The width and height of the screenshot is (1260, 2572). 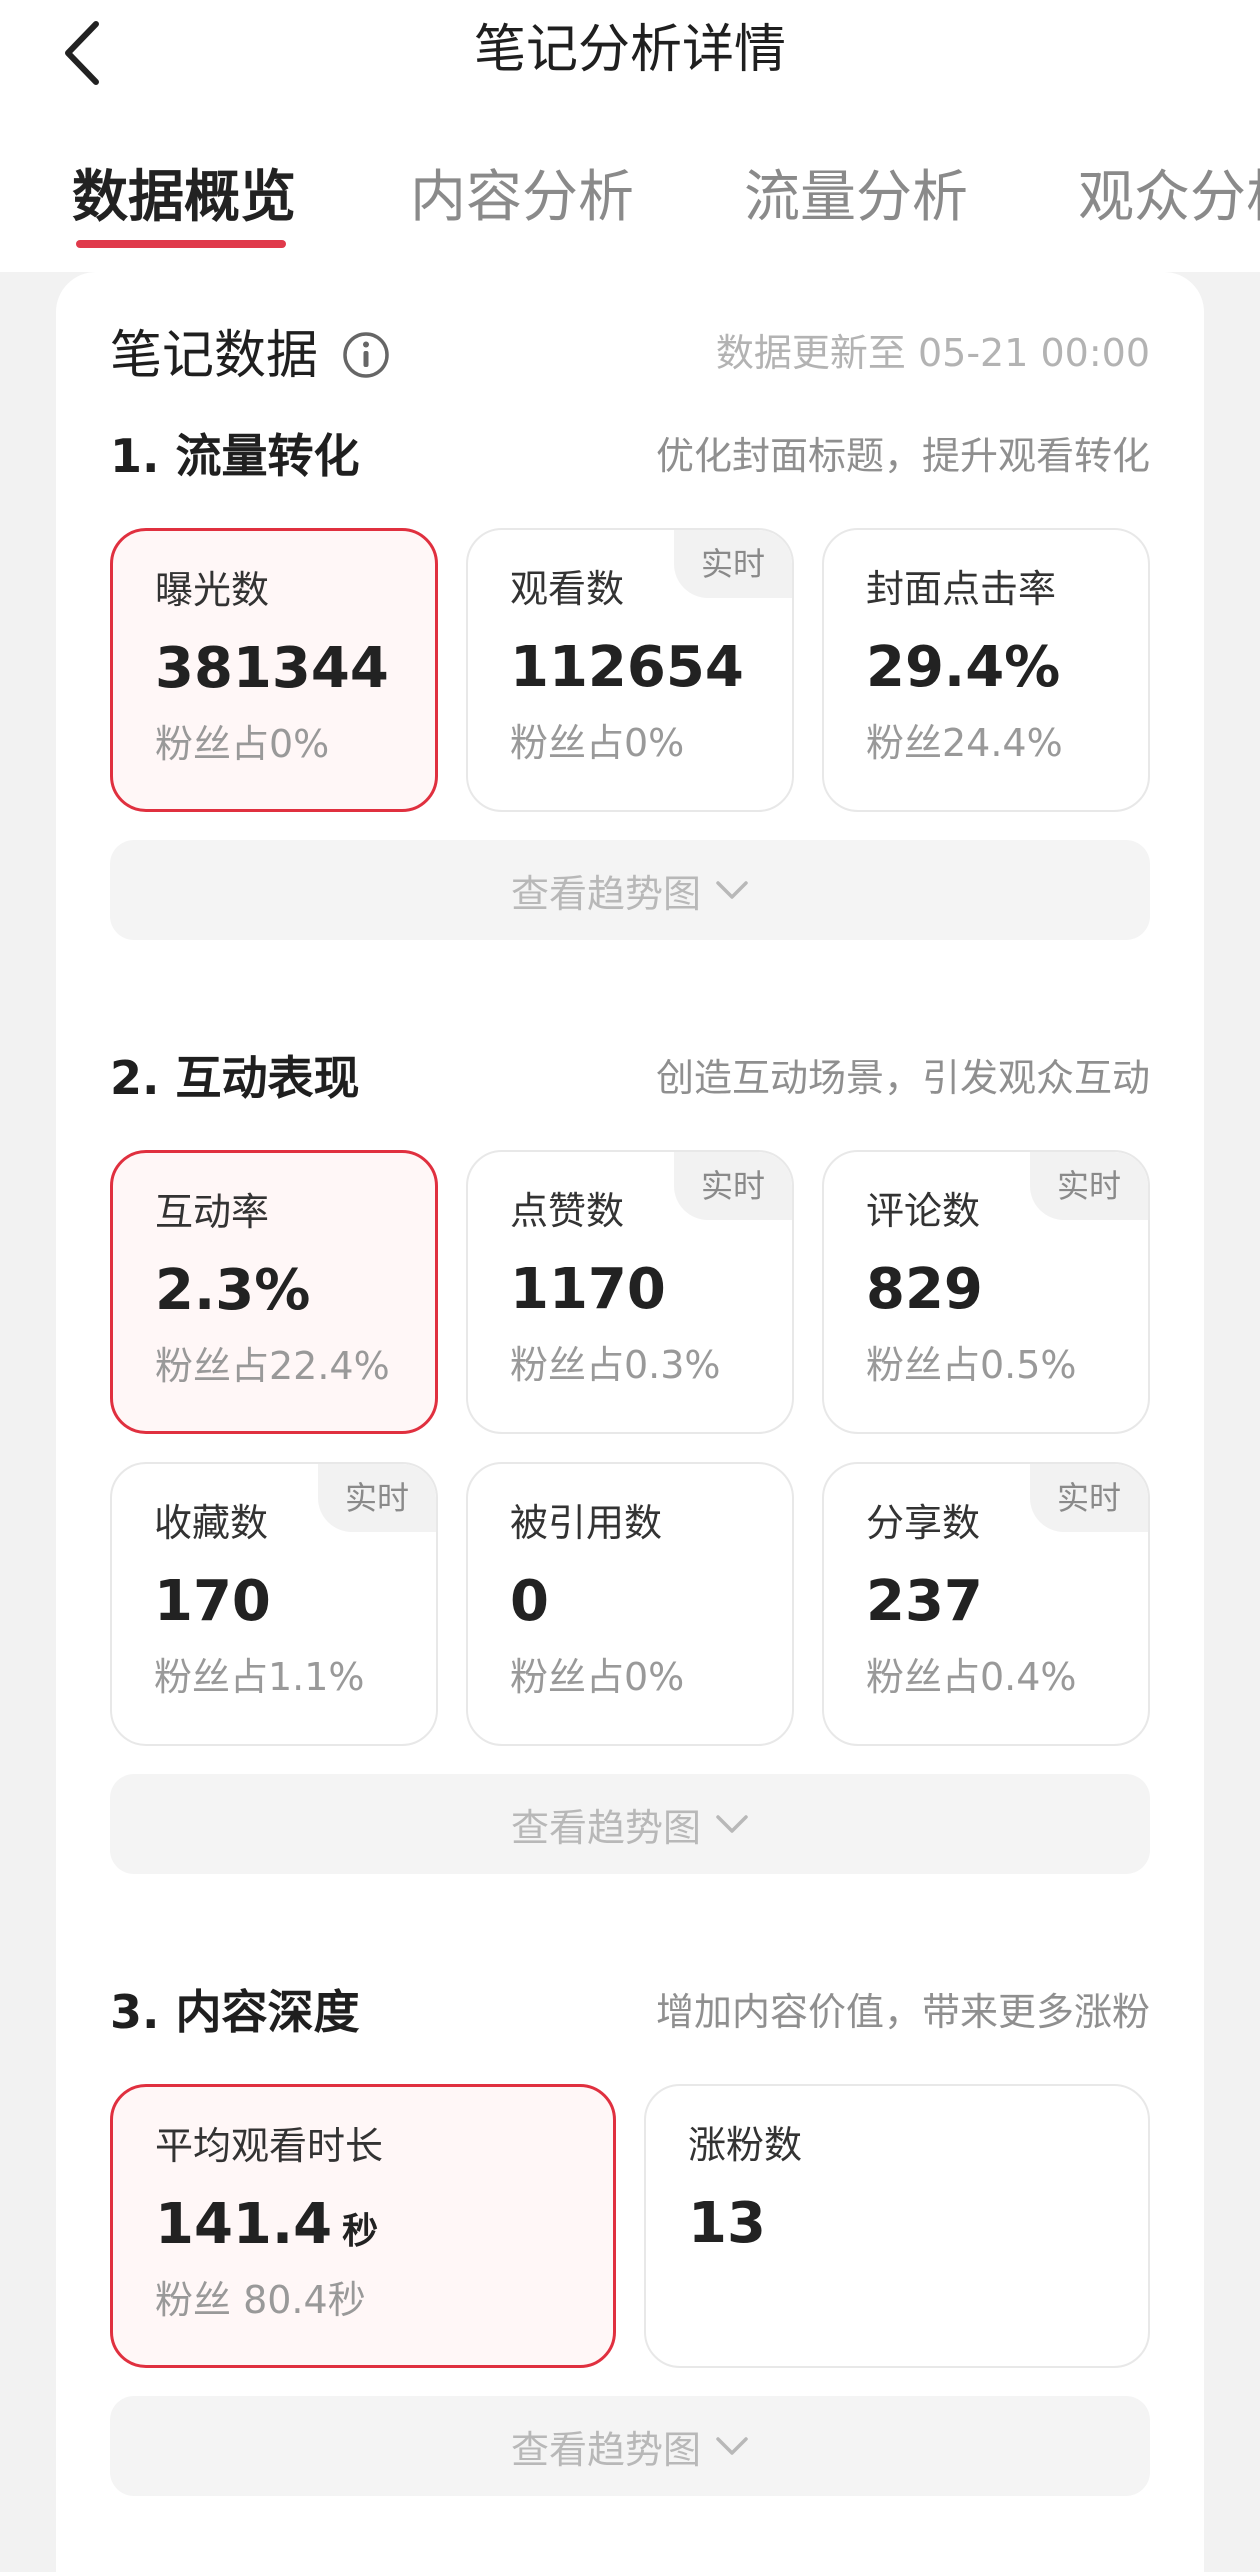 What do you see at coordinates (615, 1365) in the screenshot?
I see `metric-fan-share: 粉丝占0.3%` at bounding box center [615, 1365].